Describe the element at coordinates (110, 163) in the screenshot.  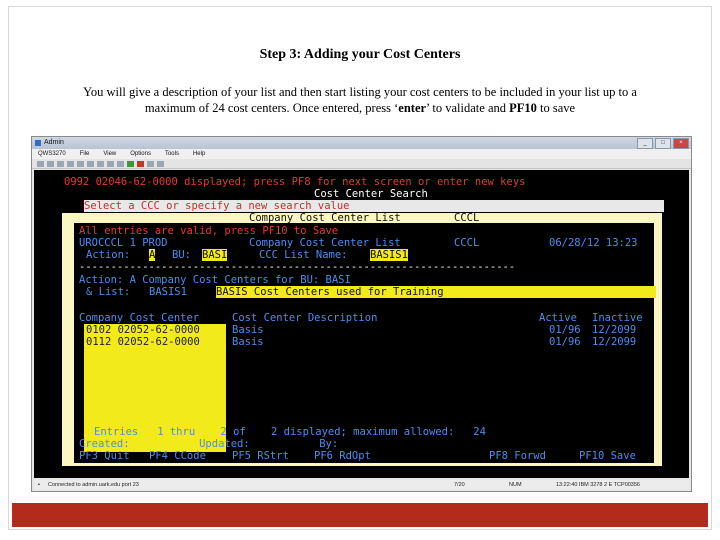
I see `toolbar-color-icon` at that location.